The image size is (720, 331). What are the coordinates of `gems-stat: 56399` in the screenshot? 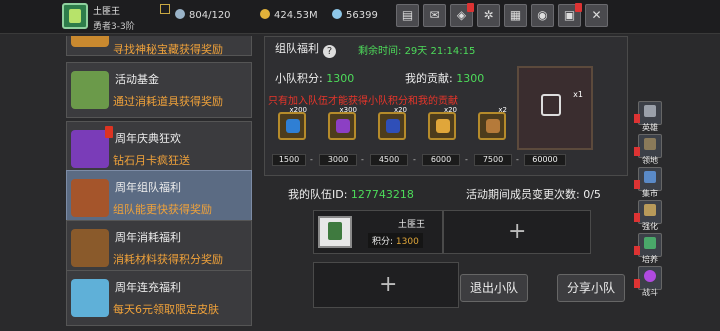 It's located at (355, 15).